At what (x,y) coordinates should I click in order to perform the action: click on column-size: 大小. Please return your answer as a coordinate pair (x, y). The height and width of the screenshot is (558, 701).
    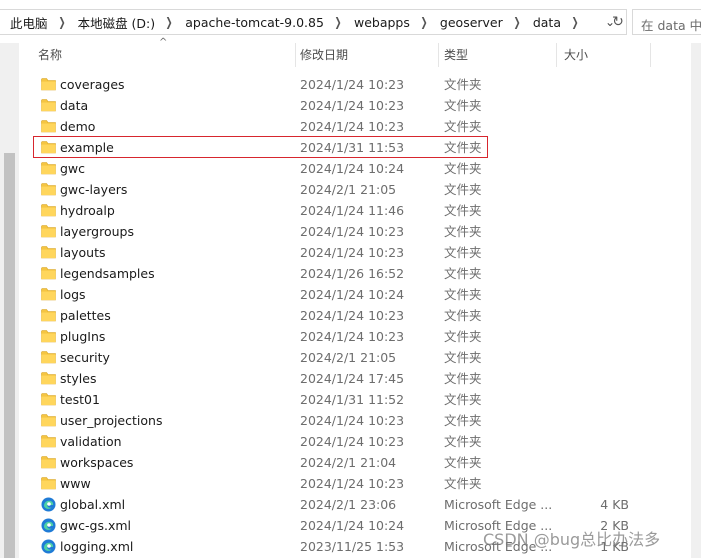
    Looking at the image, I should click on (576, 55).